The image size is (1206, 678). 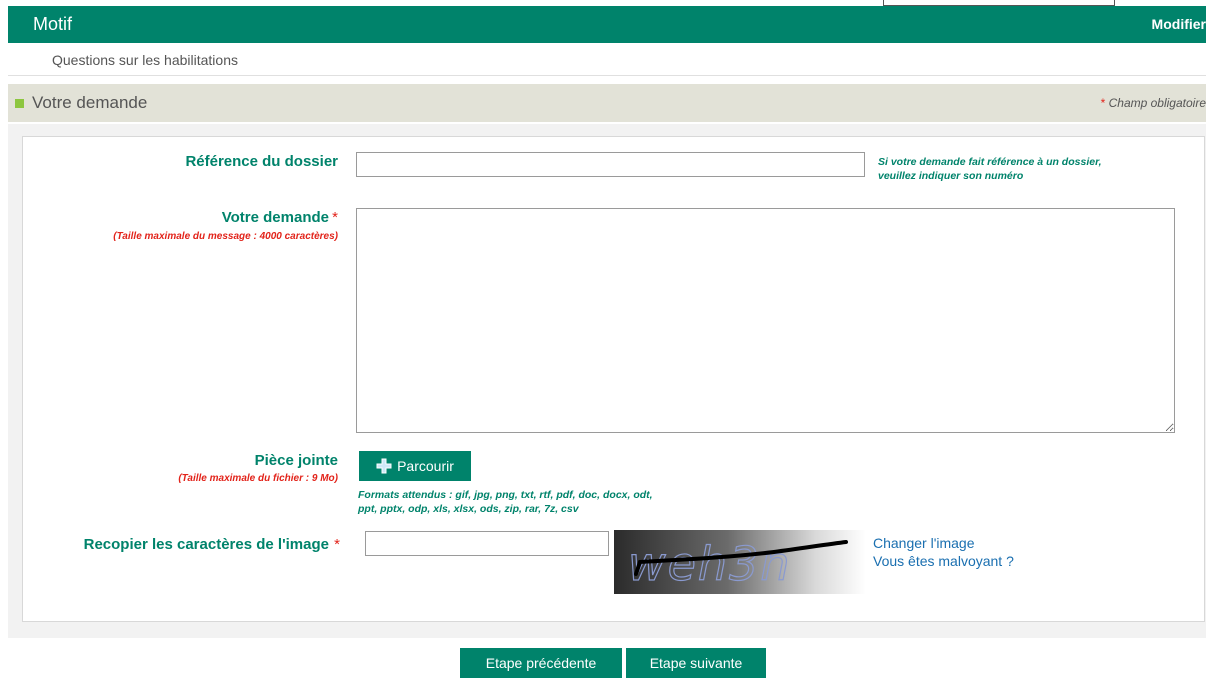 I want to click on captcha-label: Recopier les caractères de l'image, so click(x=206, y=544).